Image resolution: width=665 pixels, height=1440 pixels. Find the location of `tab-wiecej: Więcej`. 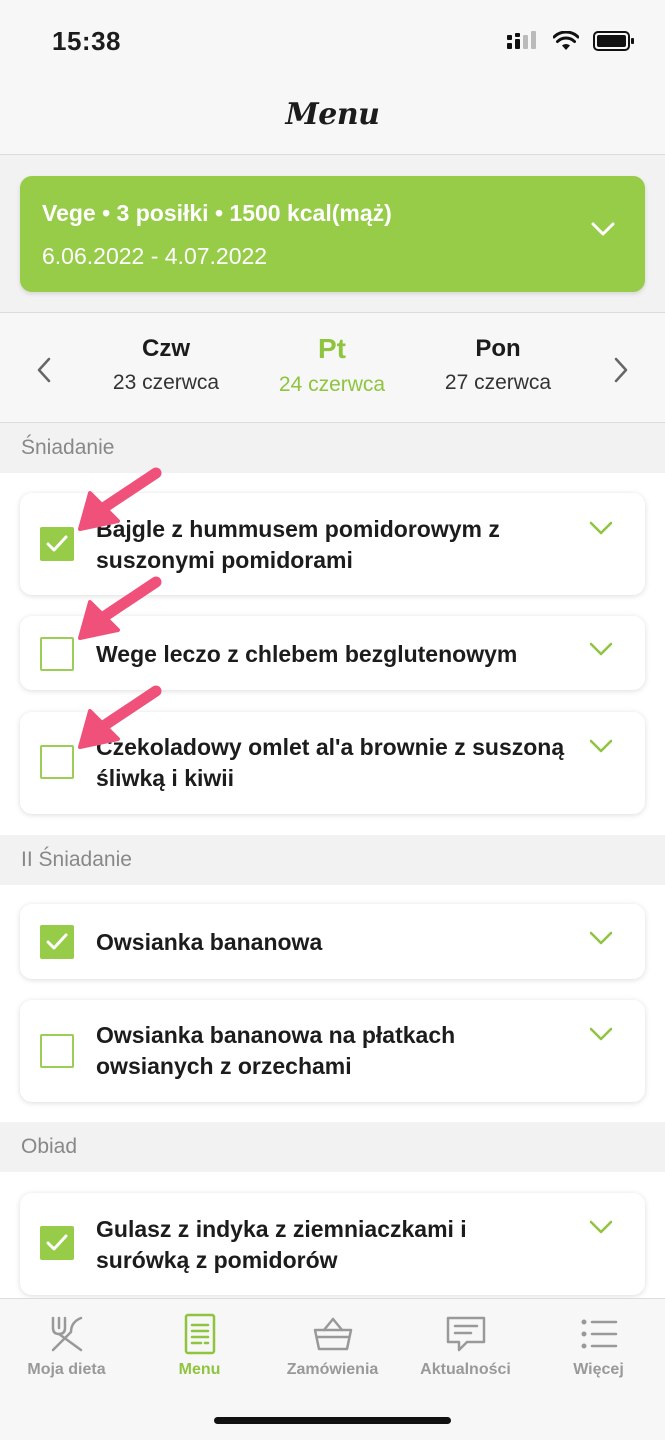

tab-wiecej: Więcej is located at coordinates (598, 1345).